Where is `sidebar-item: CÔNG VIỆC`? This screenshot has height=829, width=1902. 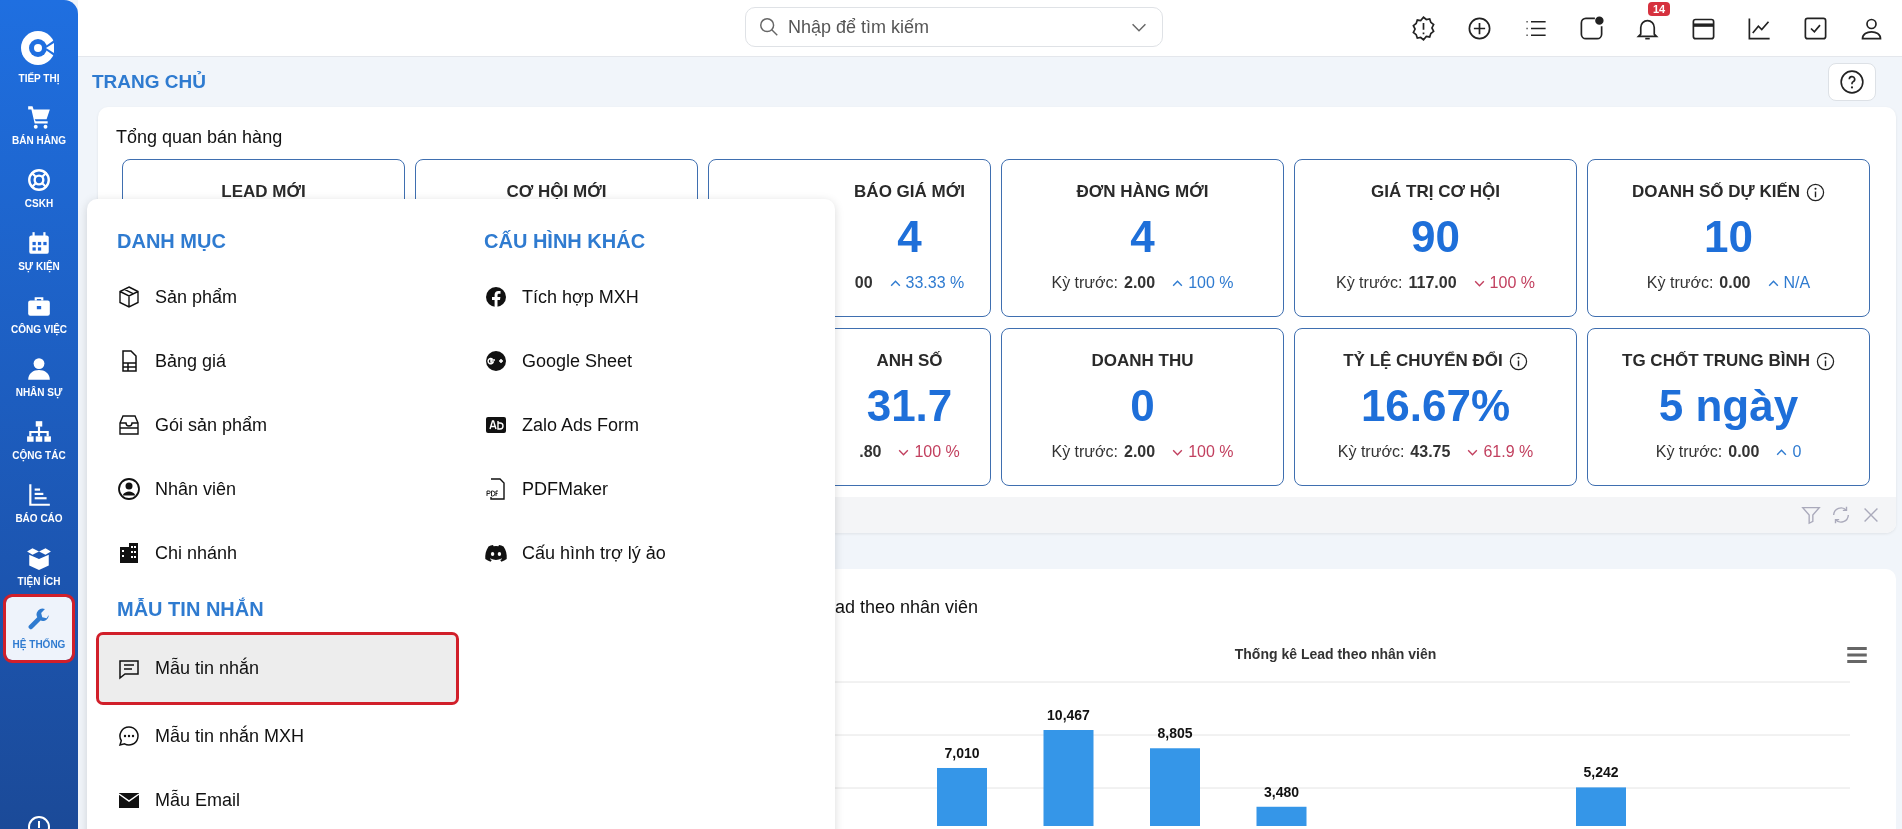
sidebar-item: CÔNG VIỆC is located at coordinates (39, 313).